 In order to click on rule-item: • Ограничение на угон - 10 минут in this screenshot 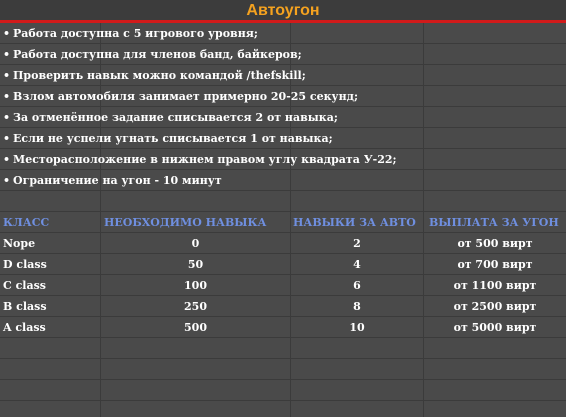, I will do `click(283, 180)`.